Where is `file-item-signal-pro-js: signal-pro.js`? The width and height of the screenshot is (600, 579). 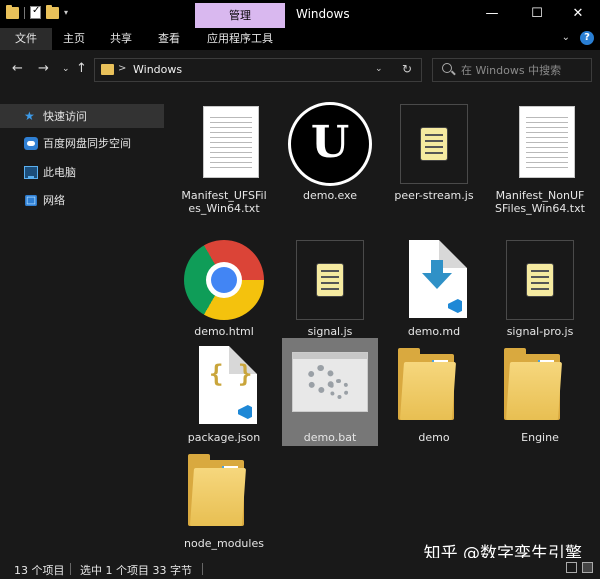 file-item-signal-pro-js: signal-pro.js is located at coordinates (540, 286).